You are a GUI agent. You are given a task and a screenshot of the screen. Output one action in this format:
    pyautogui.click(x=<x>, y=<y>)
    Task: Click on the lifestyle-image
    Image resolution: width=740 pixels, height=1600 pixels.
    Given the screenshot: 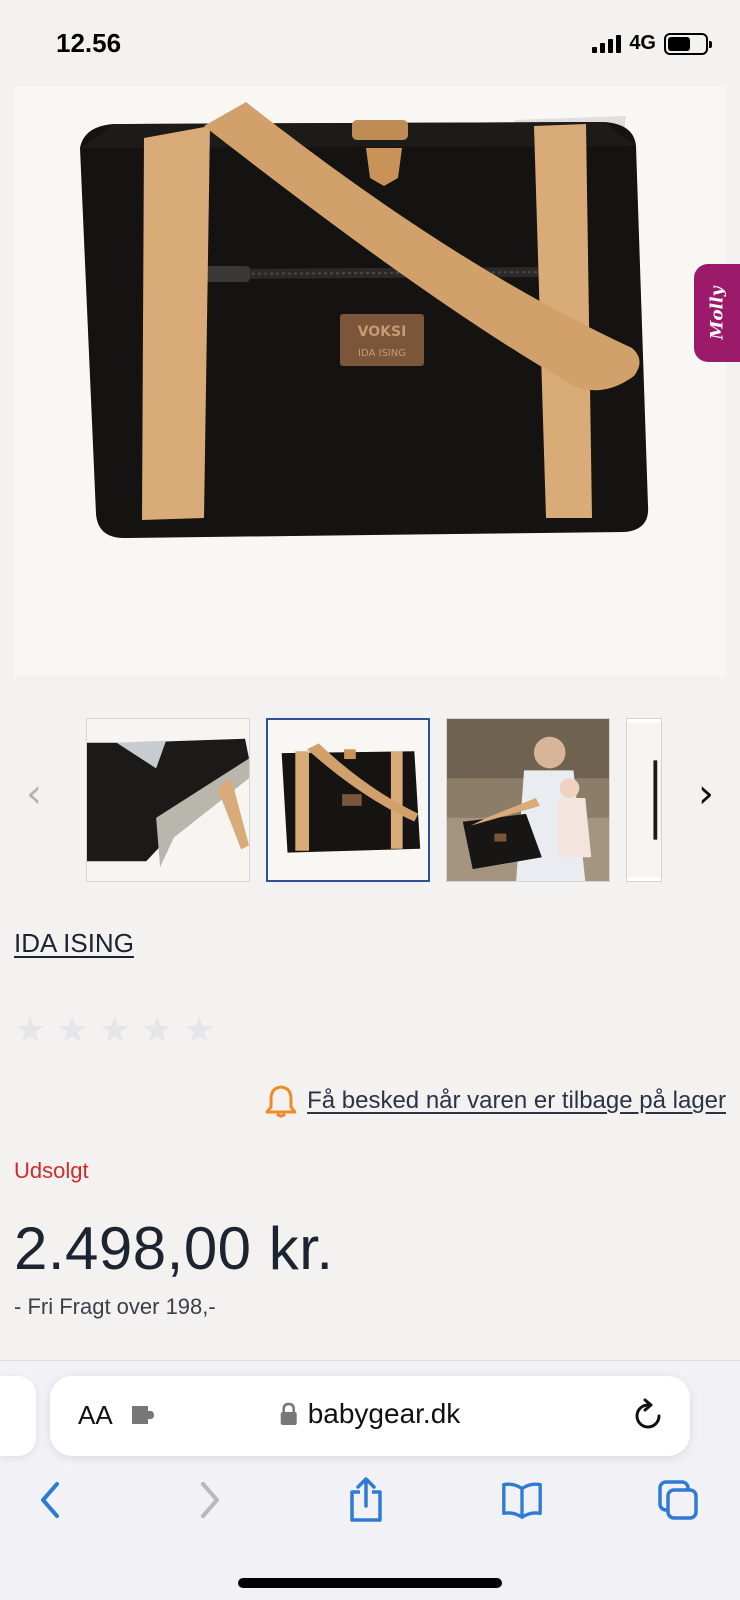 What is the action you would take?
    pyautogui.click(x=528, y=800)
    